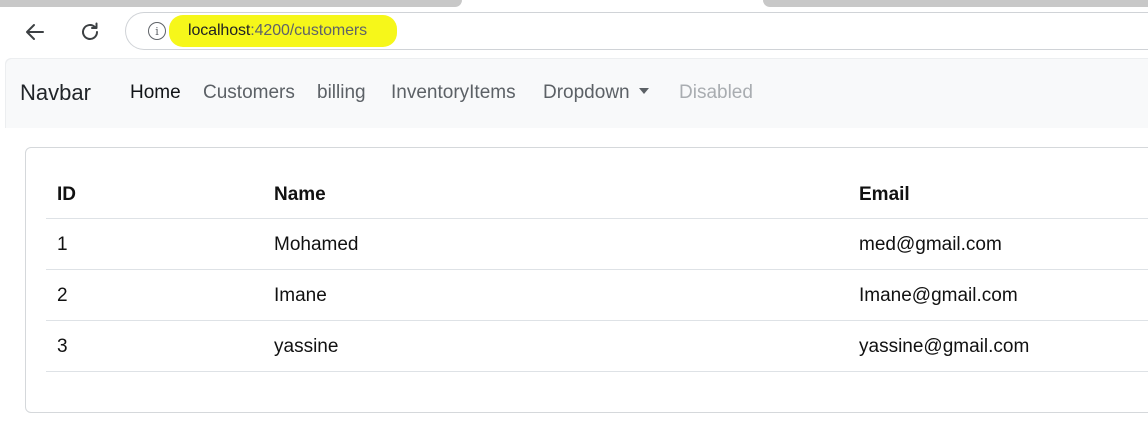  I want to click on tab-left, so click(231, 3).